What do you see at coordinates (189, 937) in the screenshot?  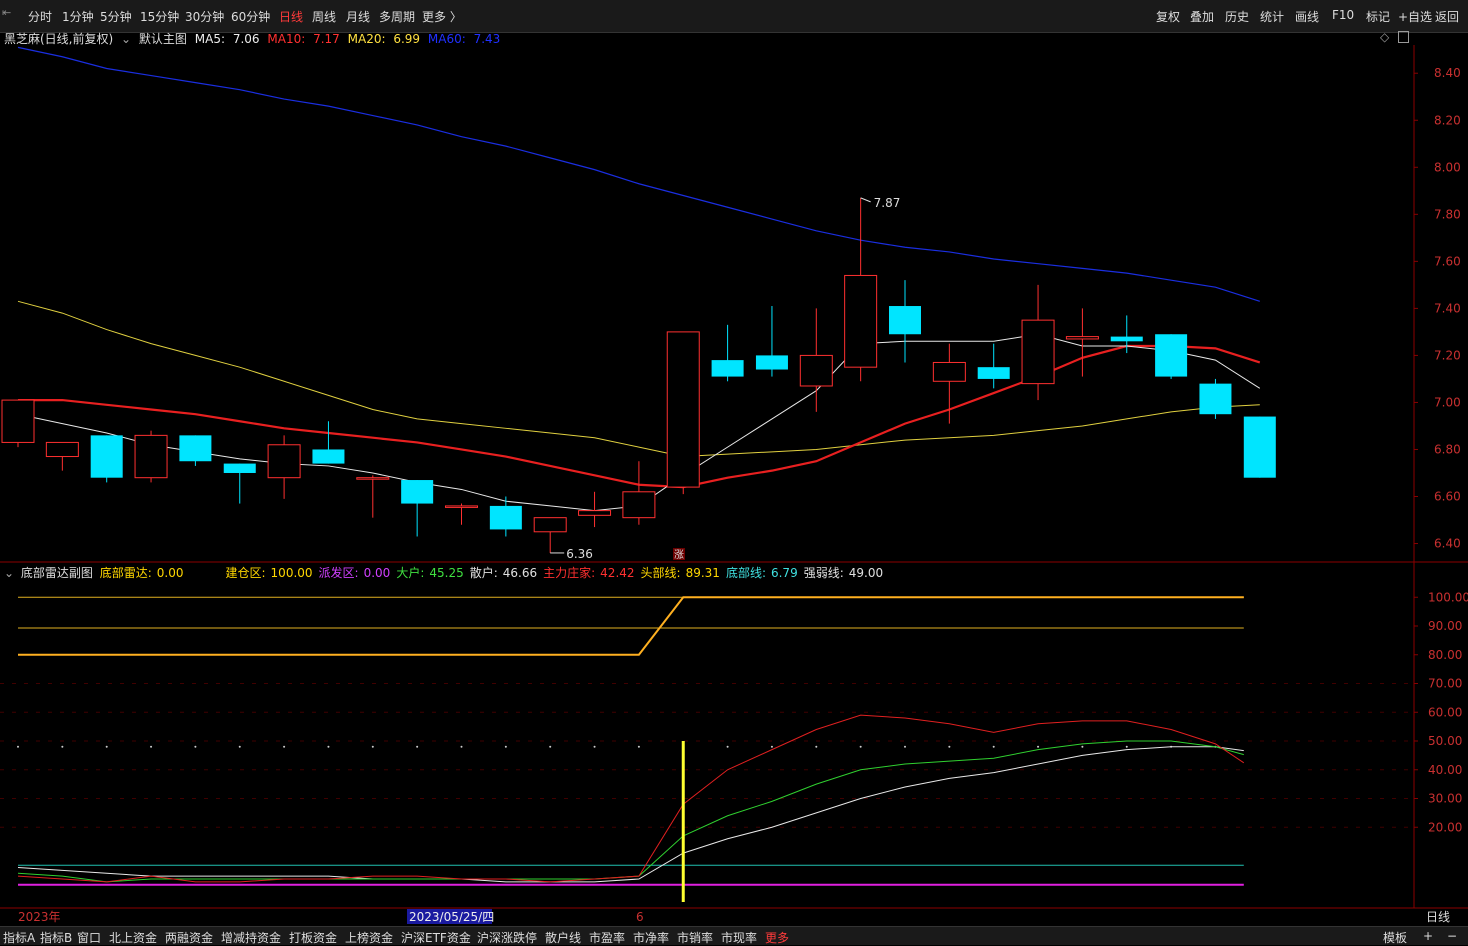 I see `indicator-tab: 两融资金` at bounding box center [189, 937].